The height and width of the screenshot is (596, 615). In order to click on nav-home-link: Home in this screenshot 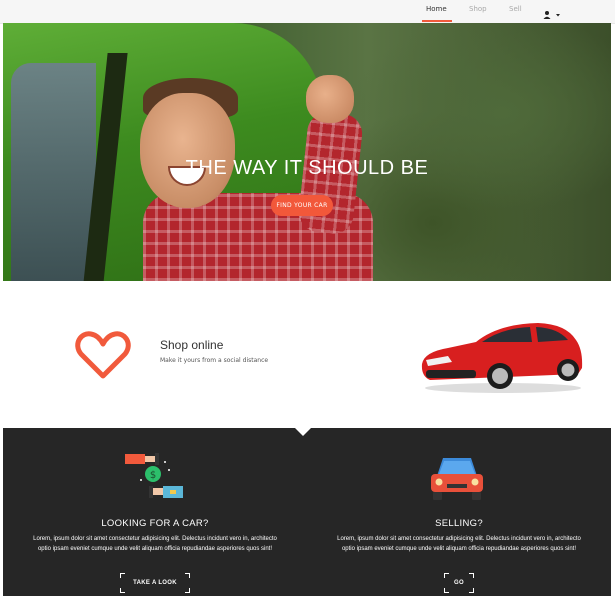, I will do `click(436, 9)`.